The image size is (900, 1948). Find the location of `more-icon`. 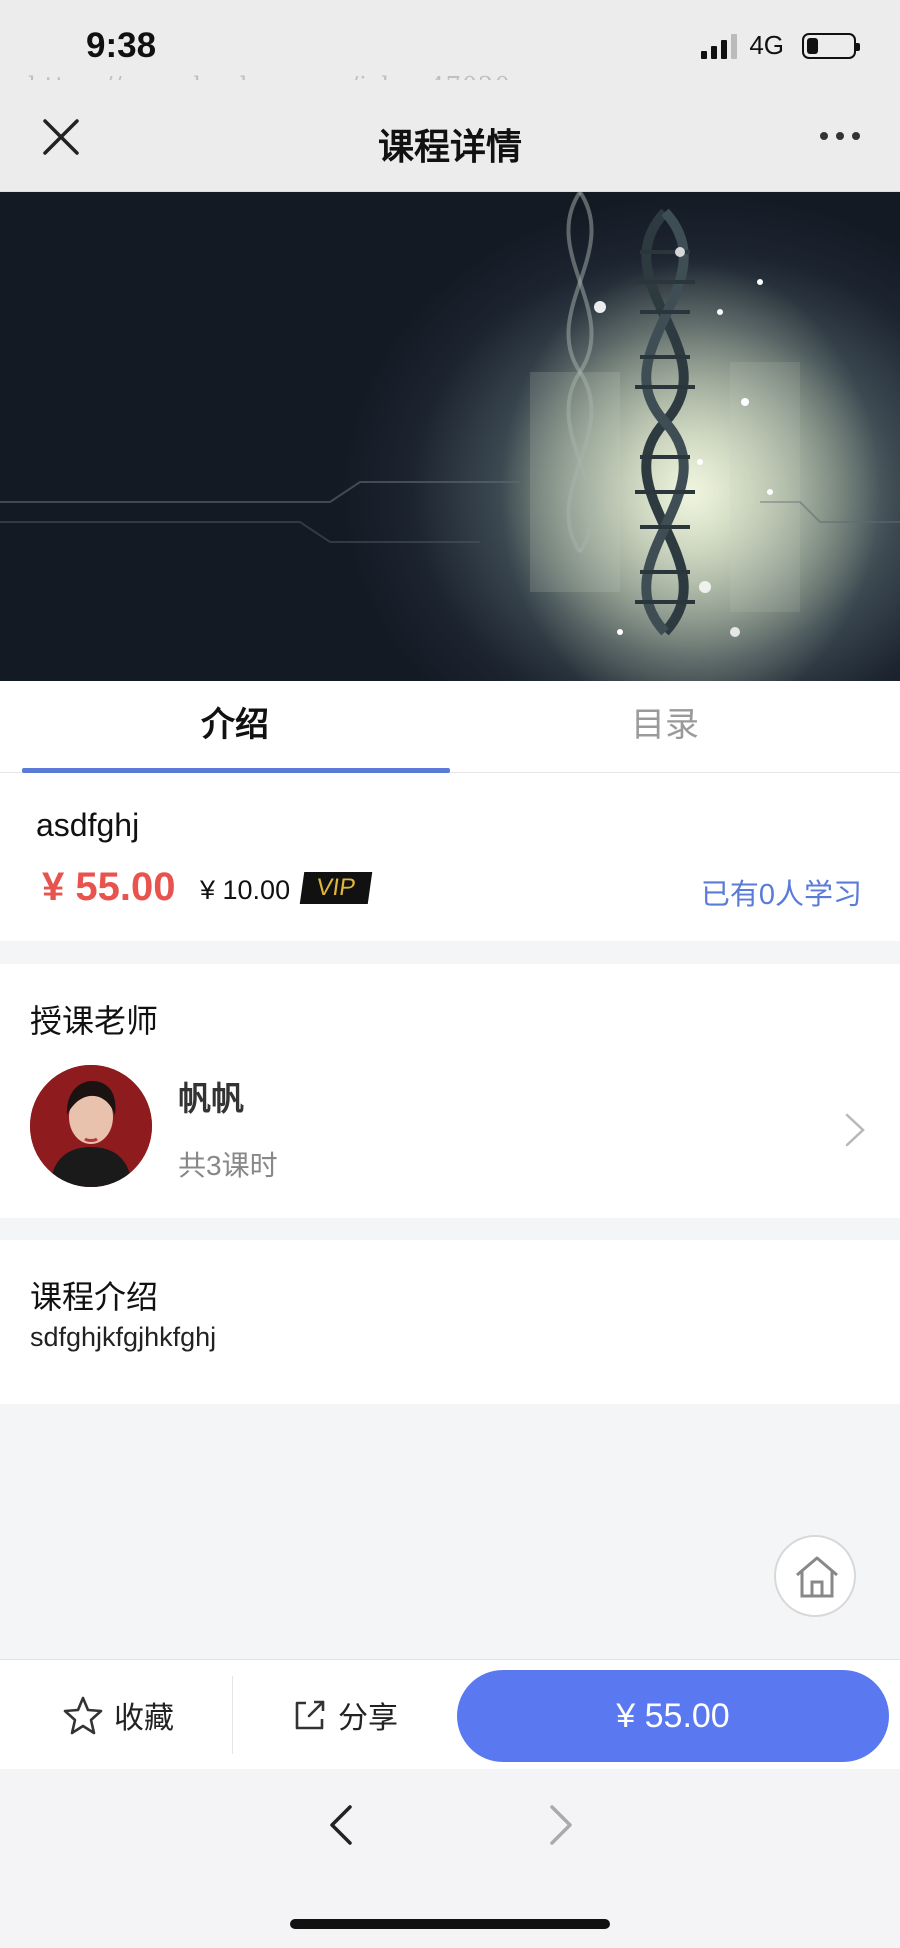

more-icon is located at coordinates (840, 136).